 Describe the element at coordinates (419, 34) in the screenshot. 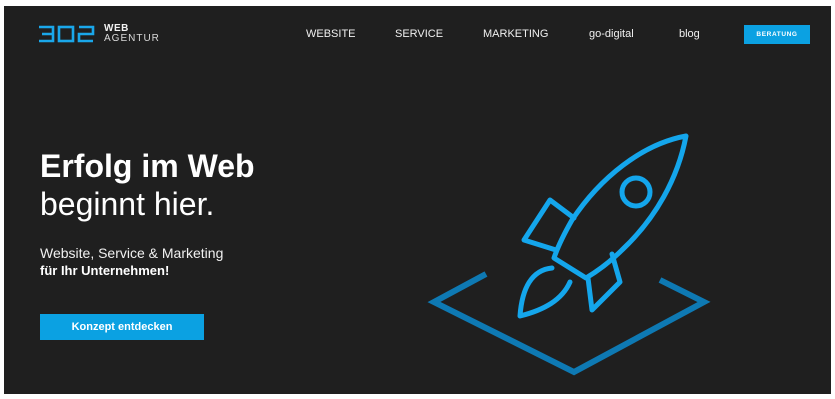

I see `nav-item-service: SERVICE` at that location.